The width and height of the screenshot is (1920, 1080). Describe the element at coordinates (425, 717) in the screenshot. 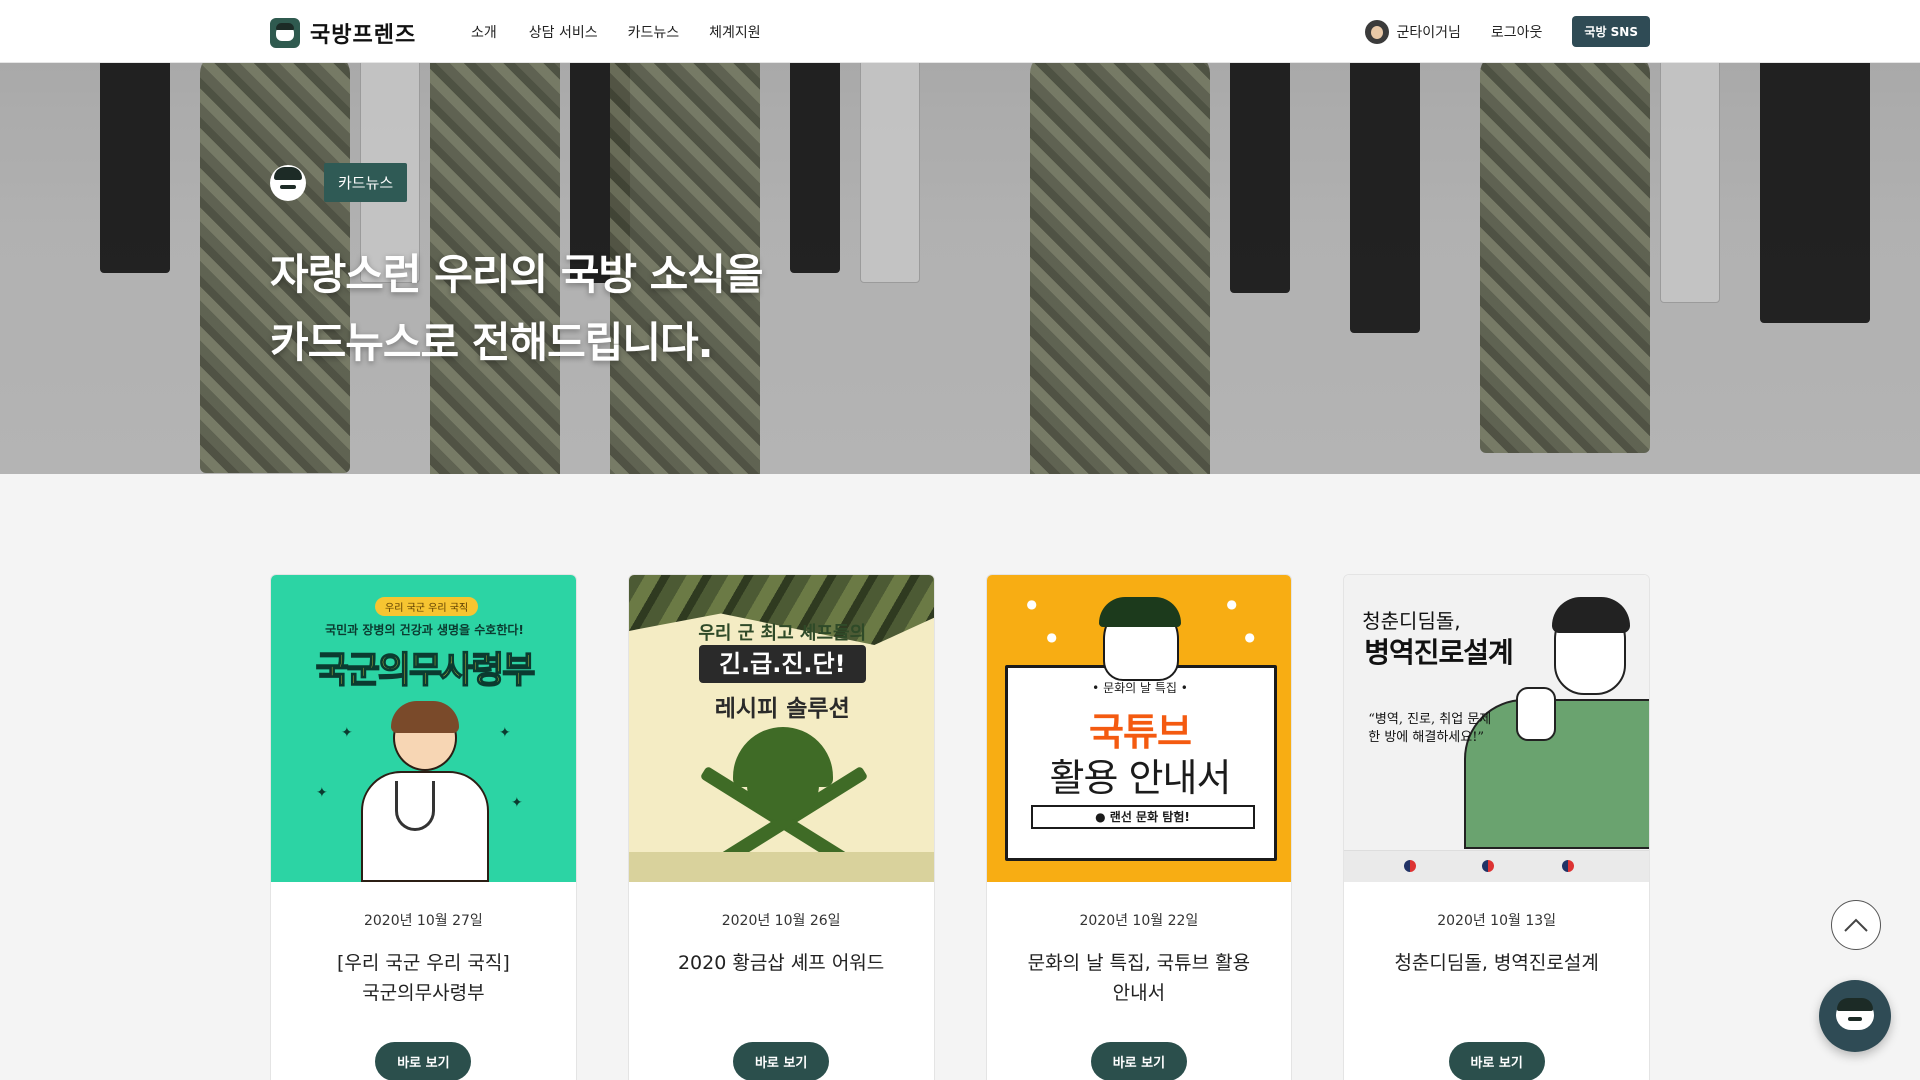

I see `doctor-illustration` at that location.